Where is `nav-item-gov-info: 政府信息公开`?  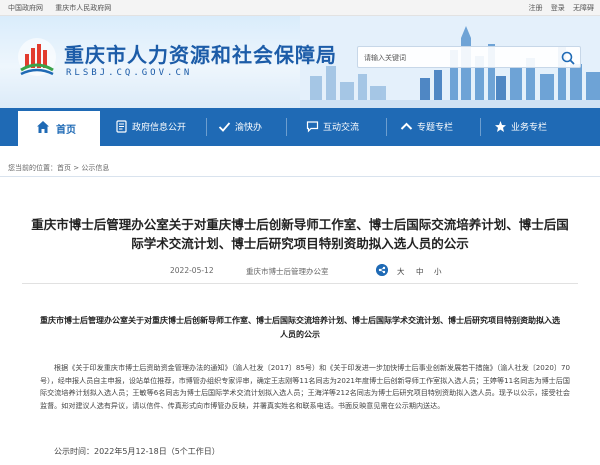
nav-item-gov-info: 政府信息公开 is located at coordinates (157, 127).